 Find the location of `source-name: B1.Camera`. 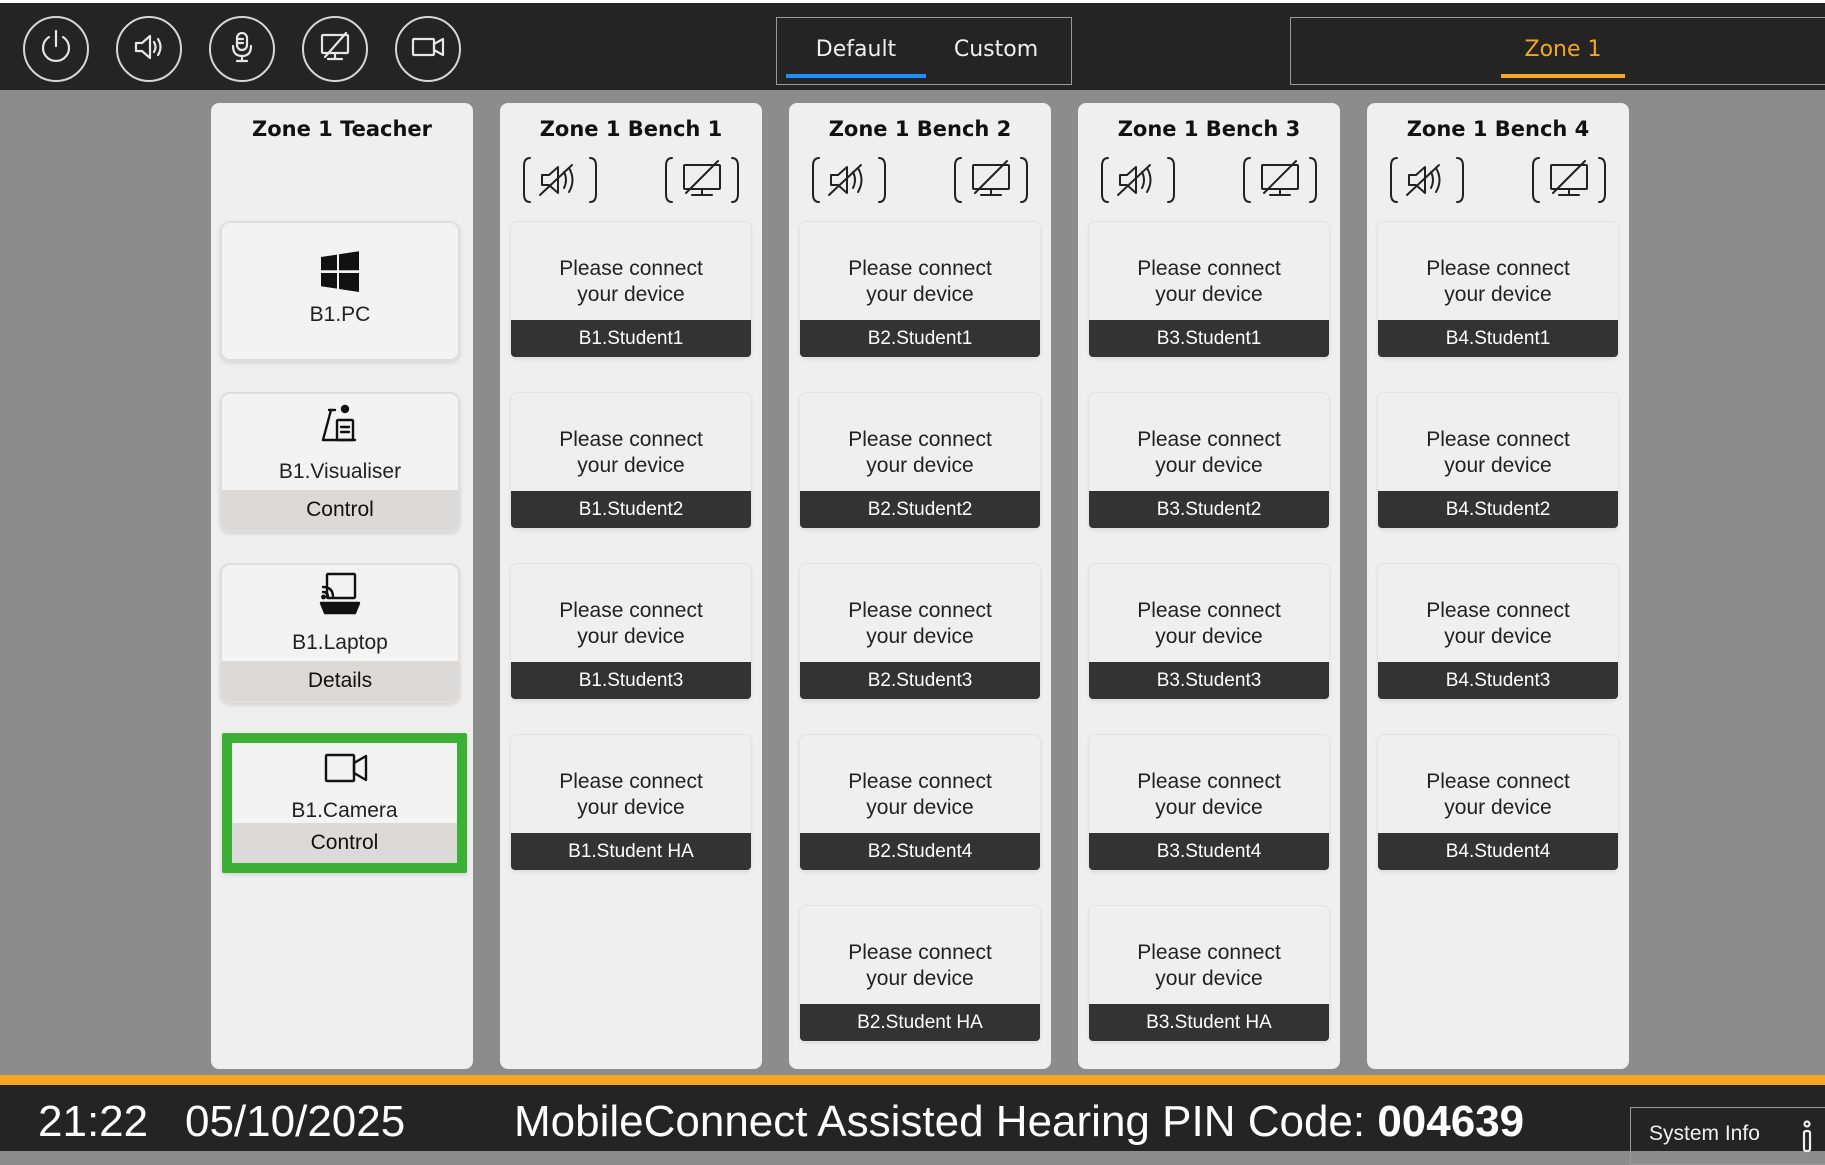

source-name: B1.Camera is located at coordinates (344, 810).